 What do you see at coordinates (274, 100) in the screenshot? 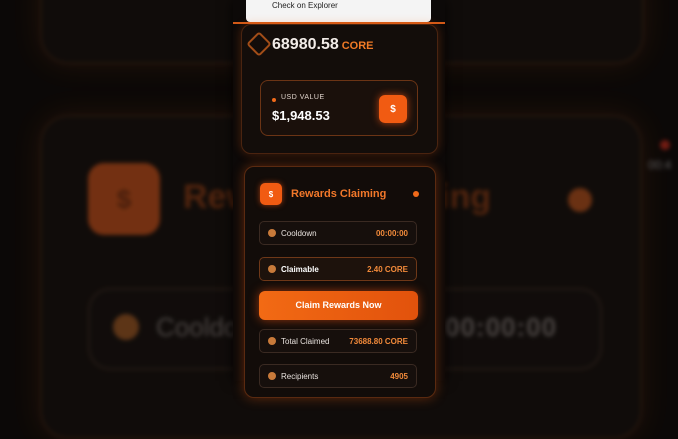
I see `usd-indicator-dot` at bounding box center [274, 100].